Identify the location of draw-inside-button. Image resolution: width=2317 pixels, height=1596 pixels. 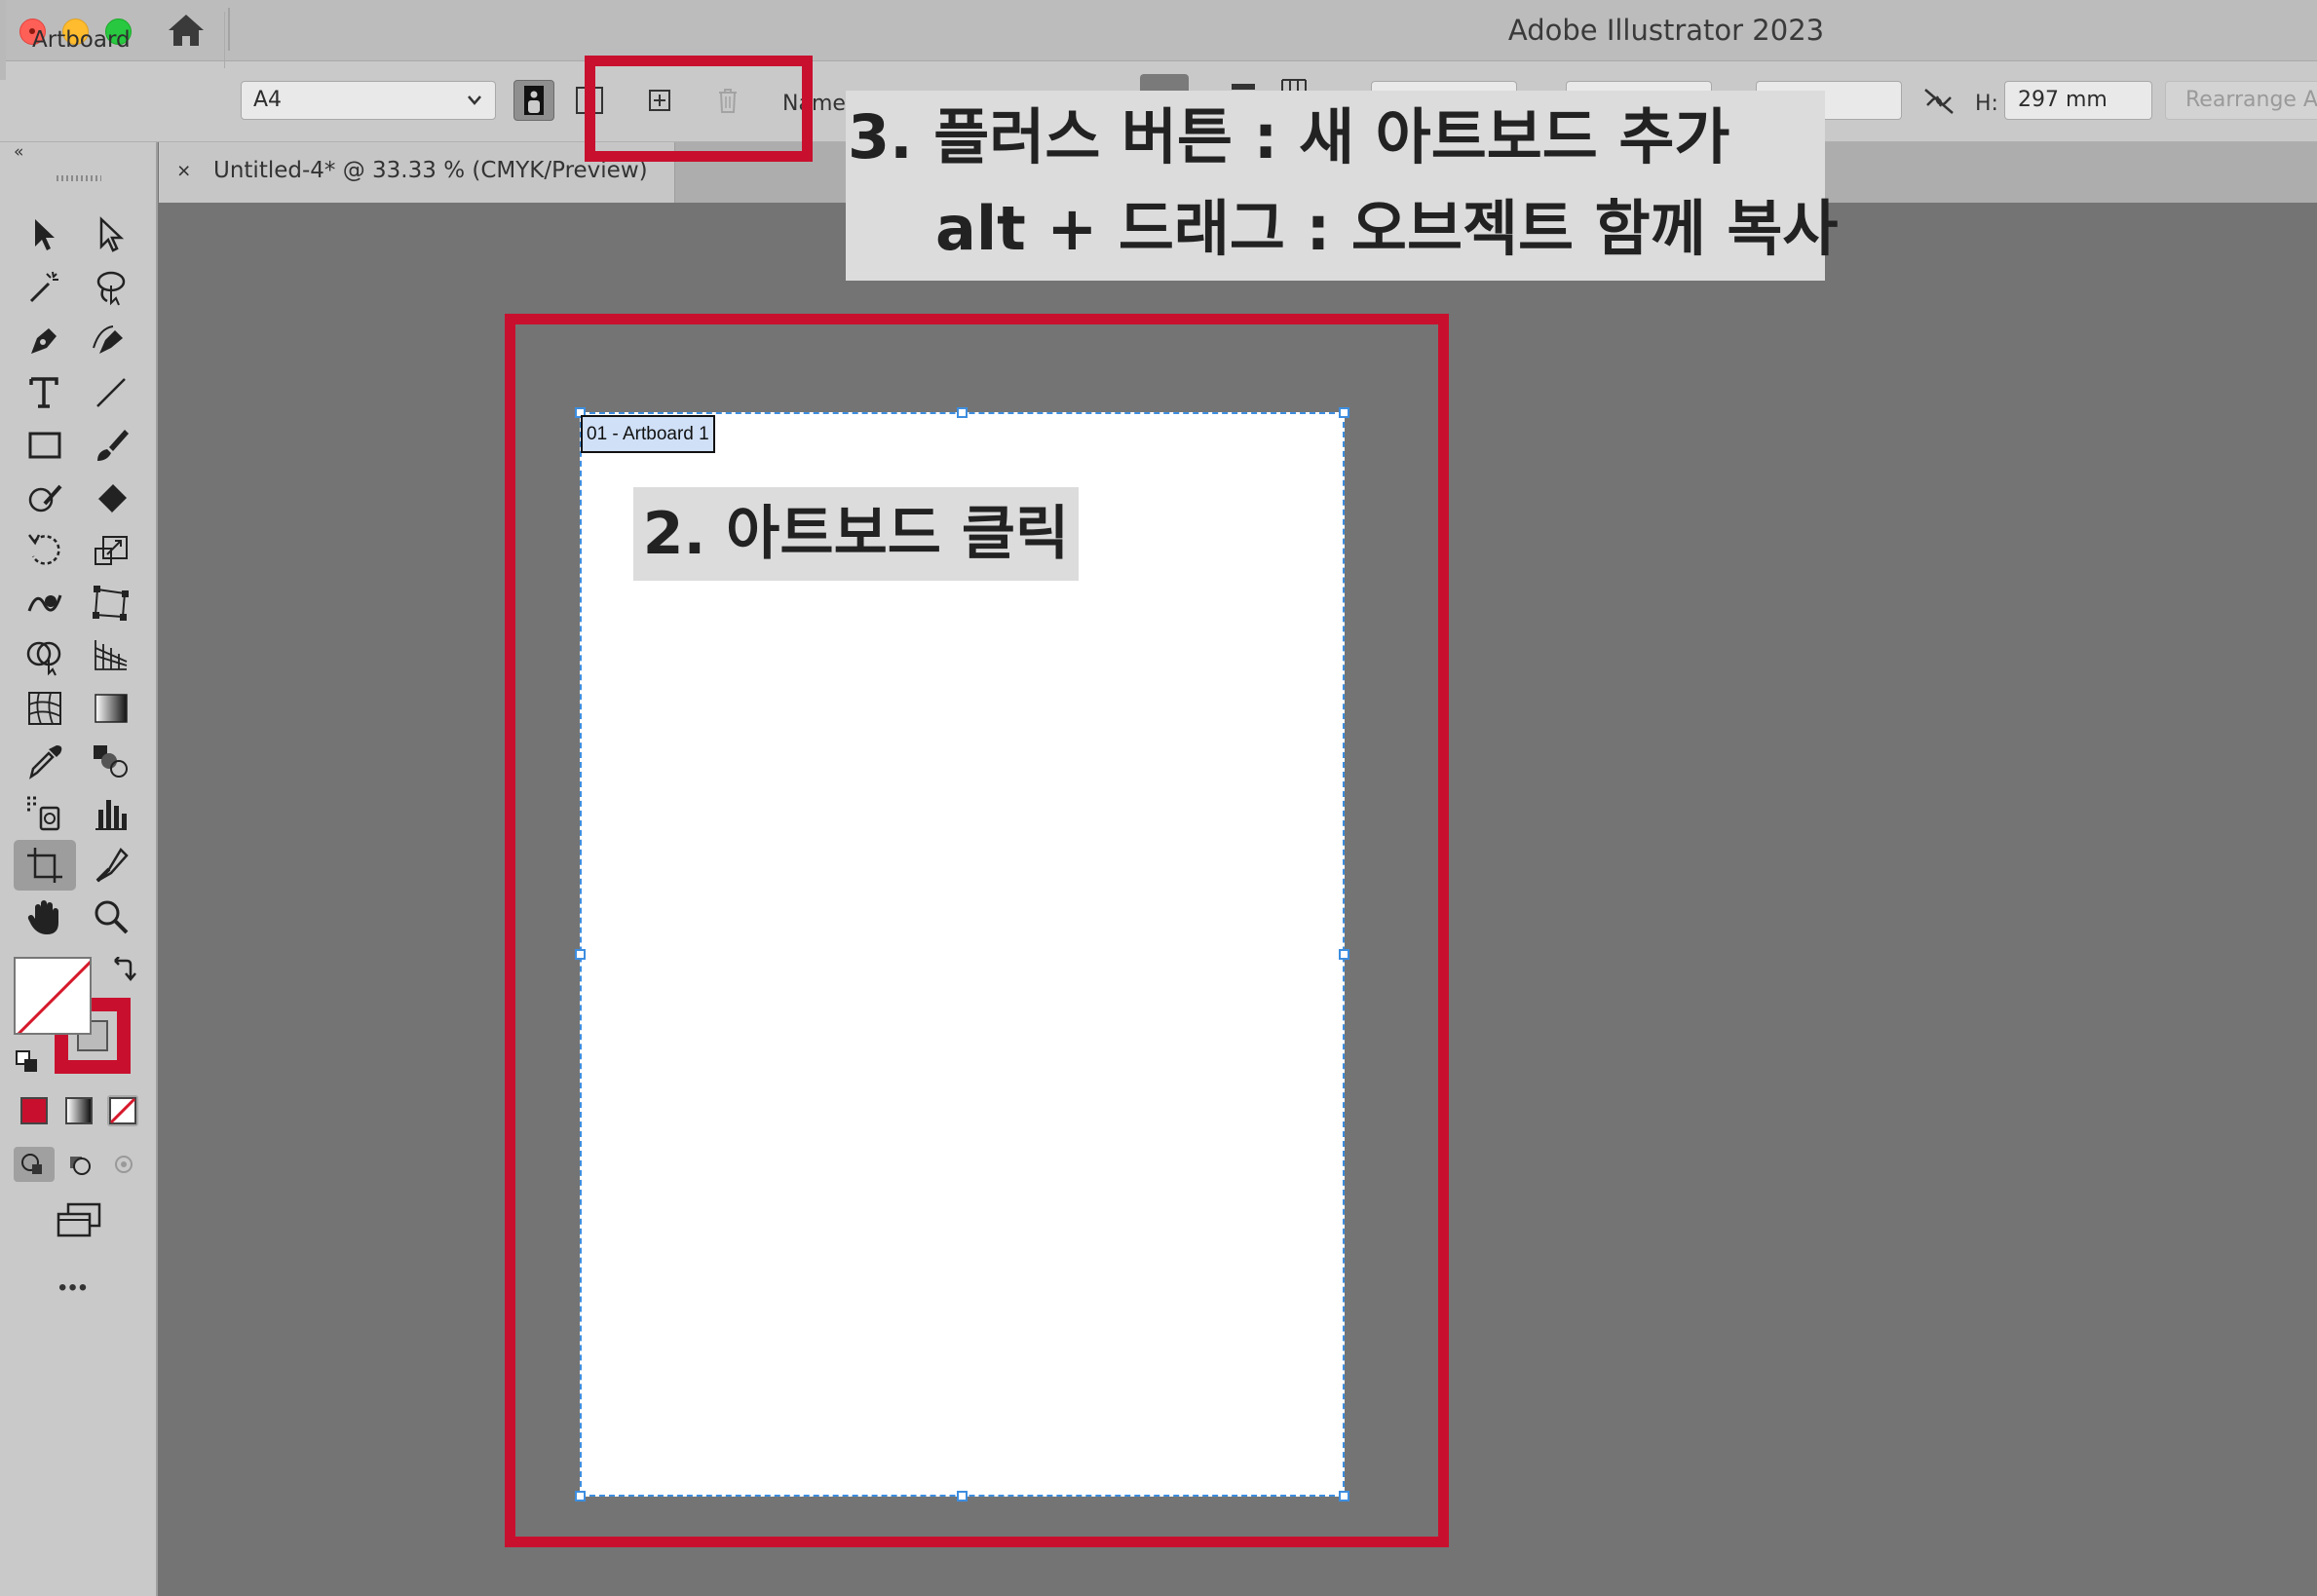
(123, 1165).